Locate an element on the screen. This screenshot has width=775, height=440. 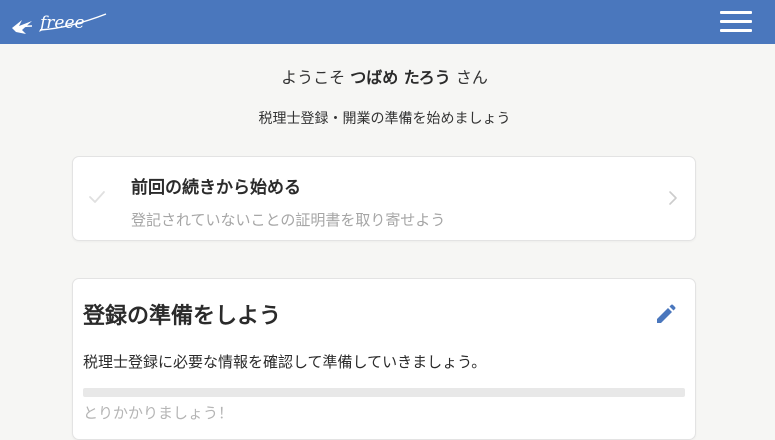
pencil-icon is located at coordinates (665, 315).